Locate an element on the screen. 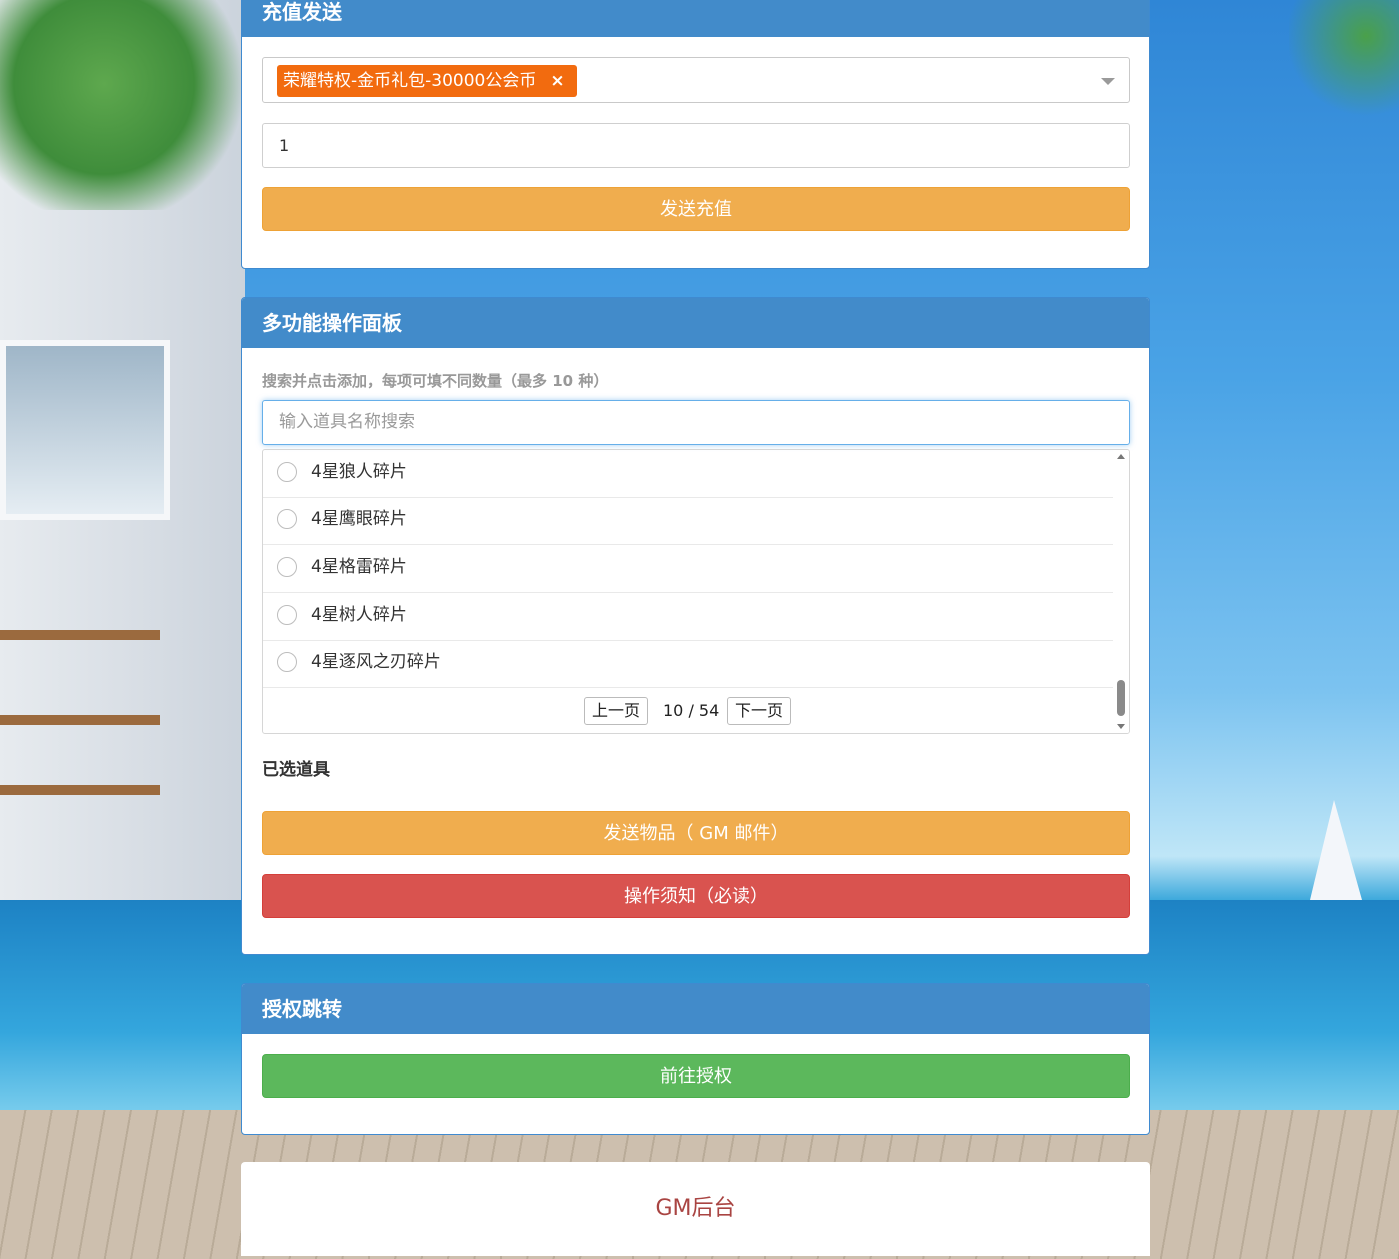  remove-tag-icon: × is located at coordinates (557, 81).